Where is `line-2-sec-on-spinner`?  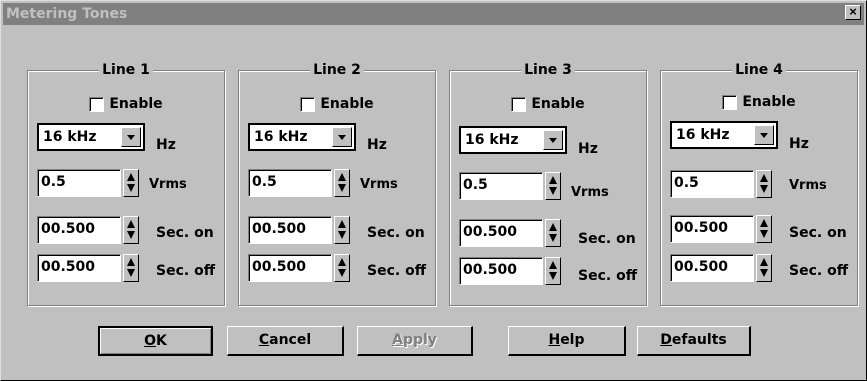
line-2-sec-on-spinner is located at coordinates (342, 230).